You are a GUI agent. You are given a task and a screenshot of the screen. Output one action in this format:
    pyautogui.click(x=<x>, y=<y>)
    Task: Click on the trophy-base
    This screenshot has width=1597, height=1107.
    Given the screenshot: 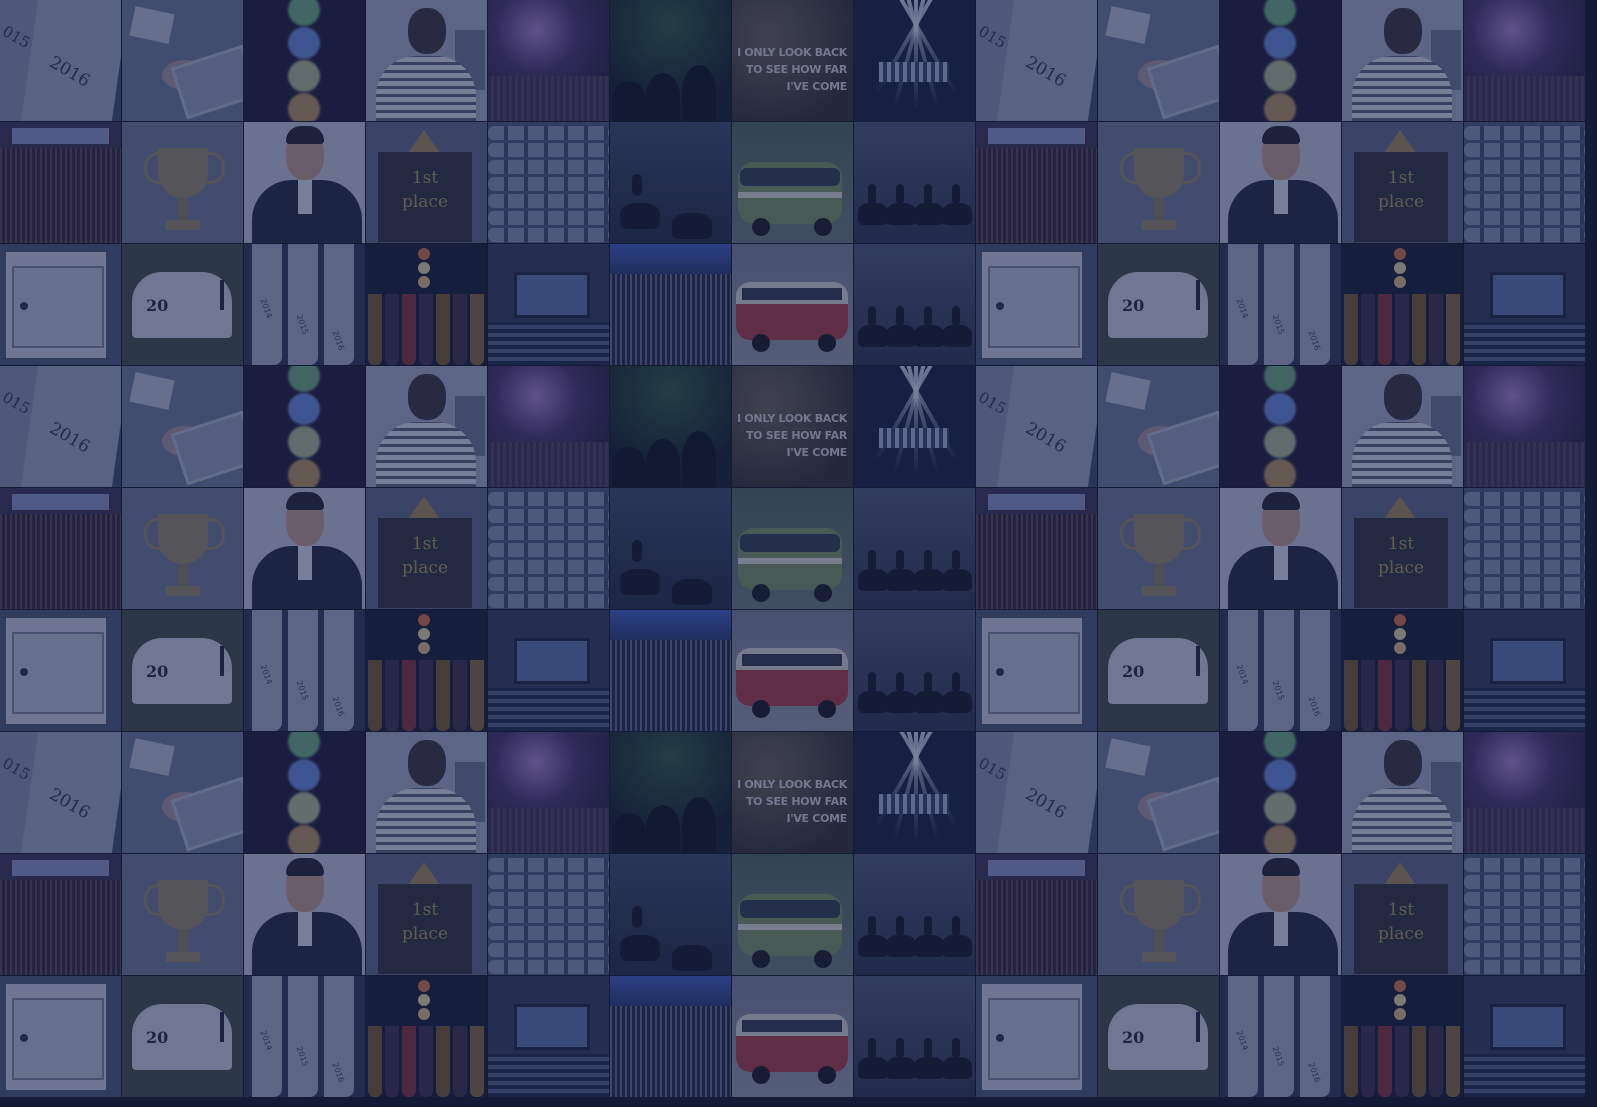 What is the action you would take?
    pyautogui.click(x=183, y=957)
    